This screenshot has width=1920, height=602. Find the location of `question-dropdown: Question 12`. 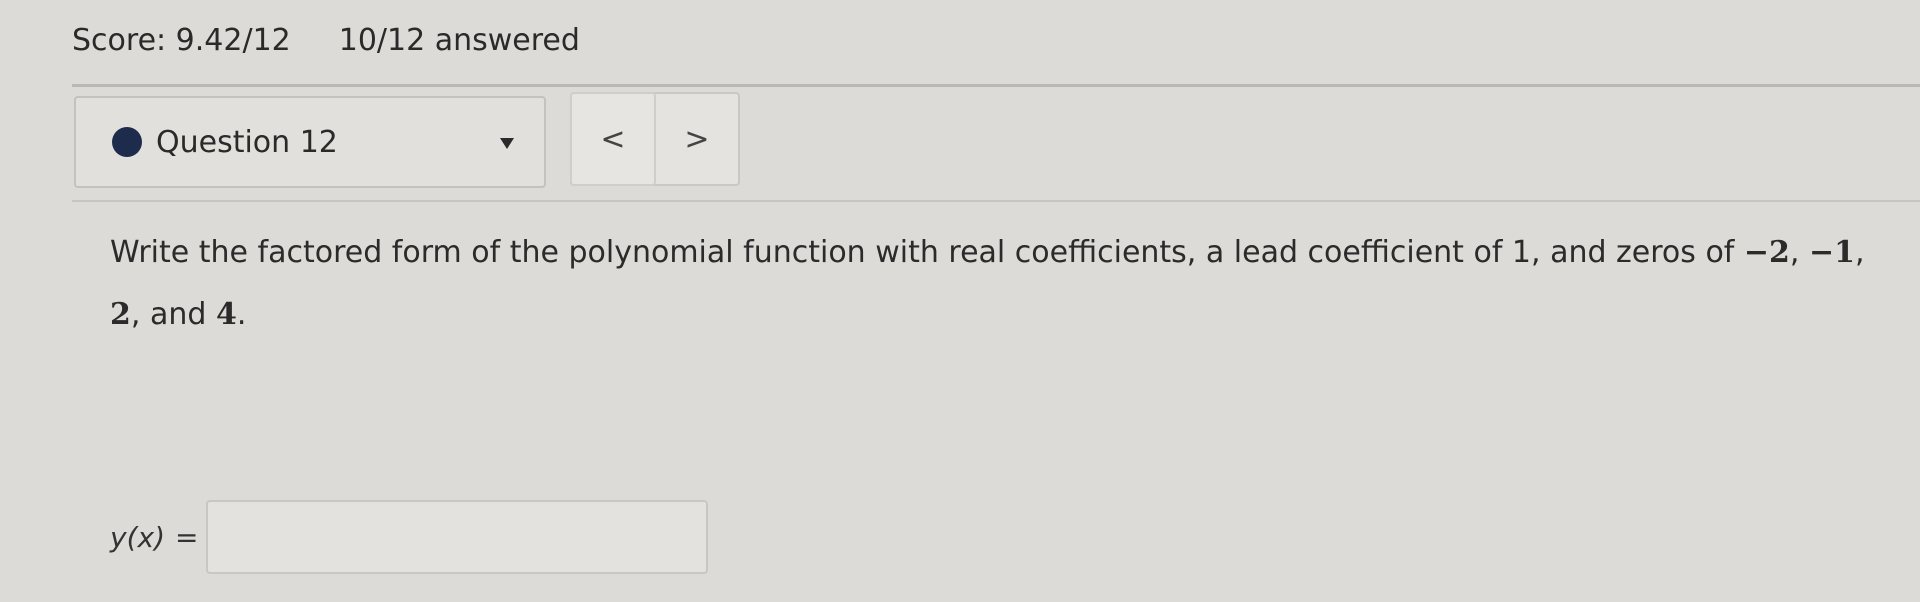

question-dropdown: Question 12 is located at coordinates (310, 142).